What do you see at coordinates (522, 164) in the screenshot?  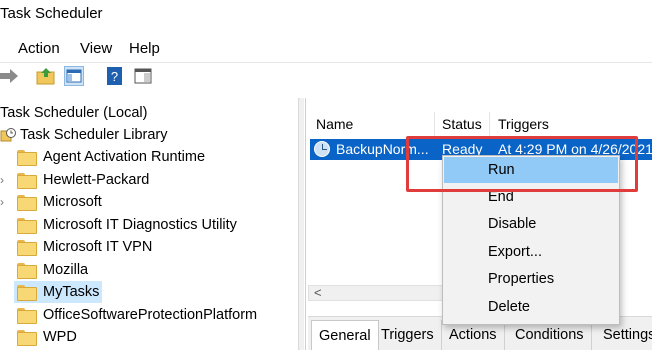 I see `run-callout-box` at bounding box center [522, 164].